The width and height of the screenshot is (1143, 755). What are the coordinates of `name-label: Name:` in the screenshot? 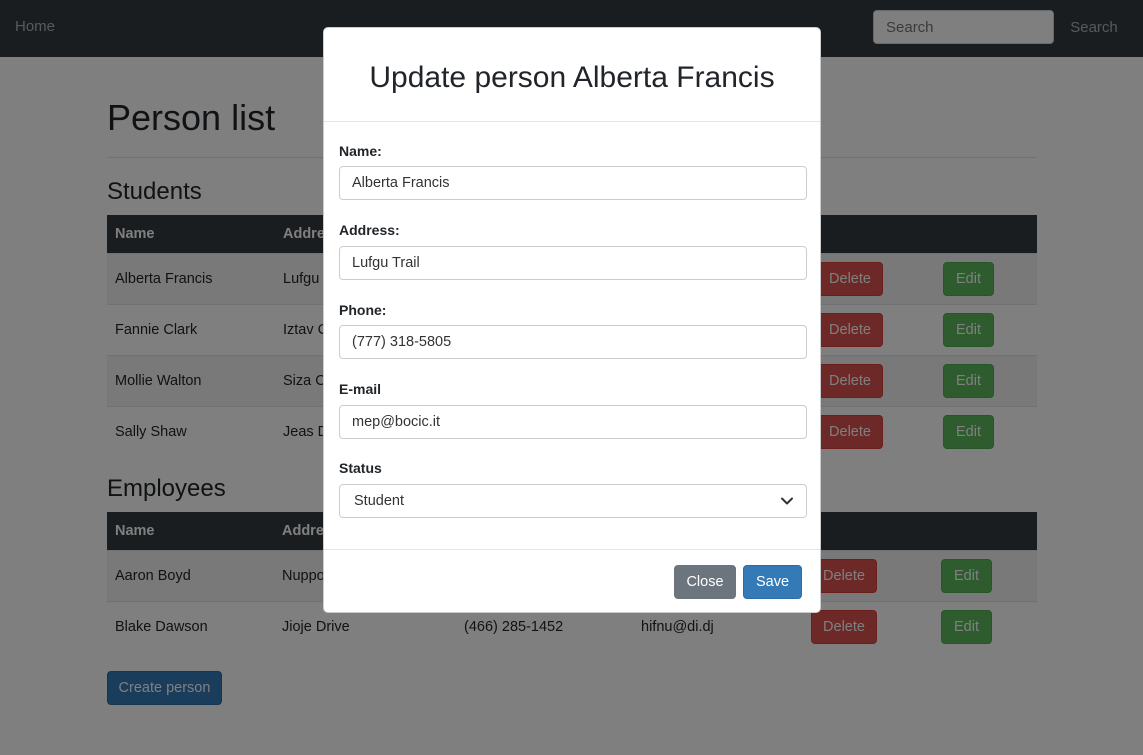 It's located at (360, 151).